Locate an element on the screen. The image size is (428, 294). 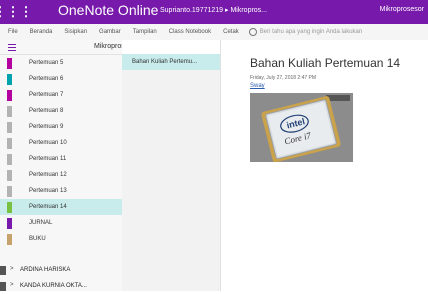
tab-tampilan: Tampilan is located at coordinates (145, 32).